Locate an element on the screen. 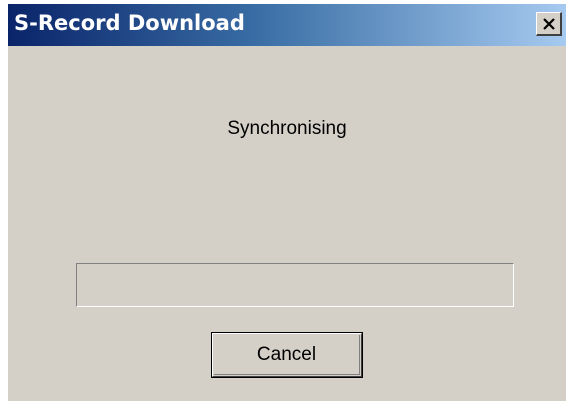  title-bar: S-Record Download is located at coordinates (287, 25).